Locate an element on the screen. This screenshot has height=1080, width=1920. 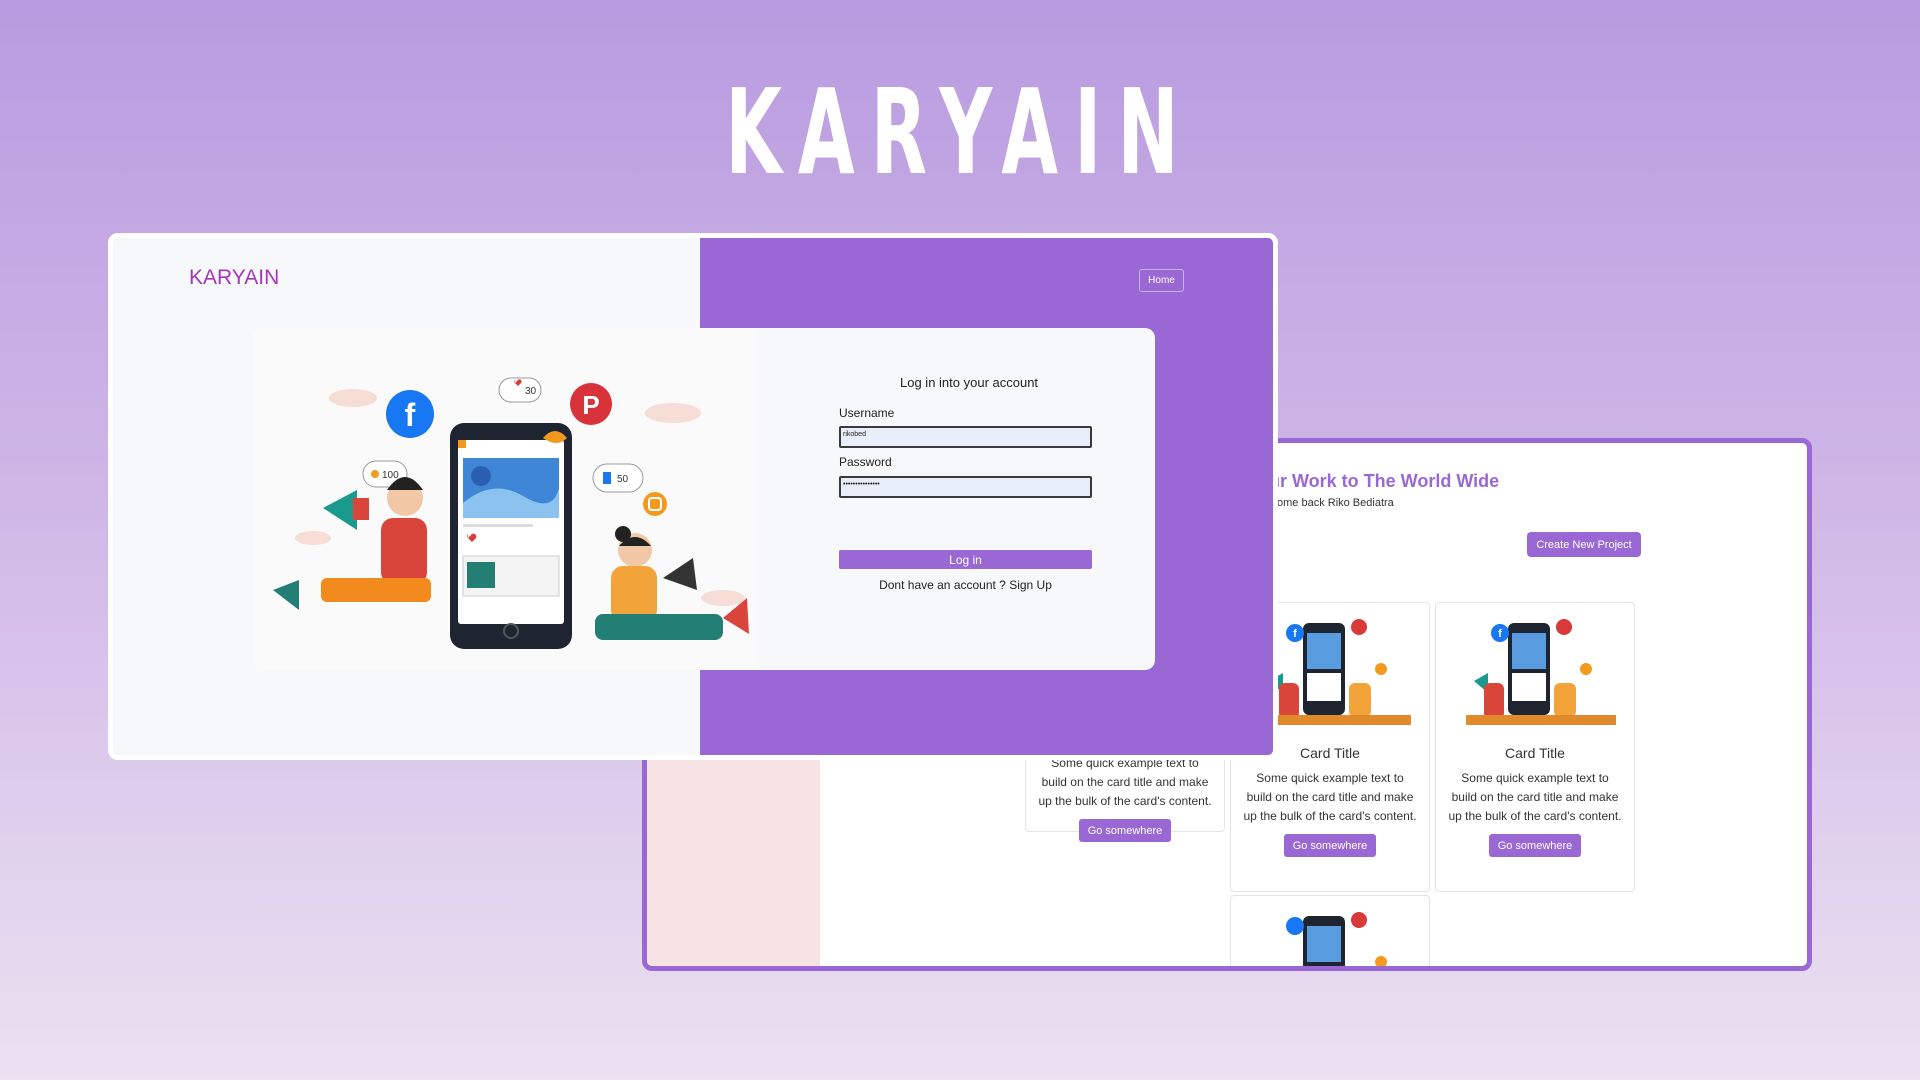
social-media-illustration is located at coordinates (1336, 939).